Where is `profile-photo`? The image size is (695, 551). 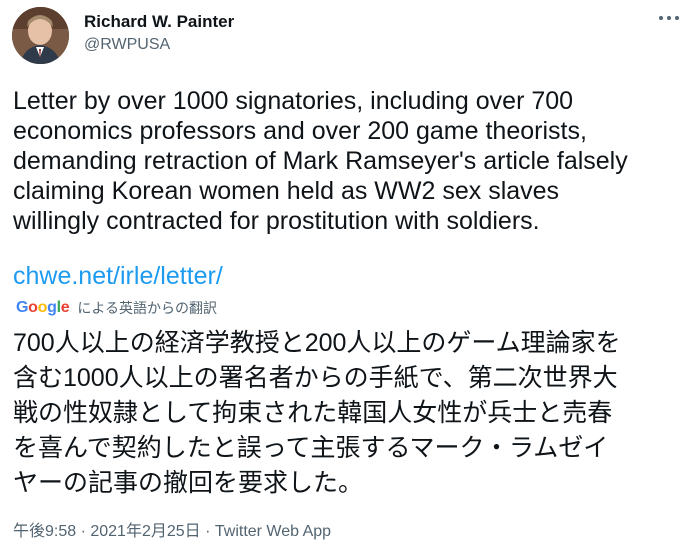
profile-photo is located at coordinates (40, 35).